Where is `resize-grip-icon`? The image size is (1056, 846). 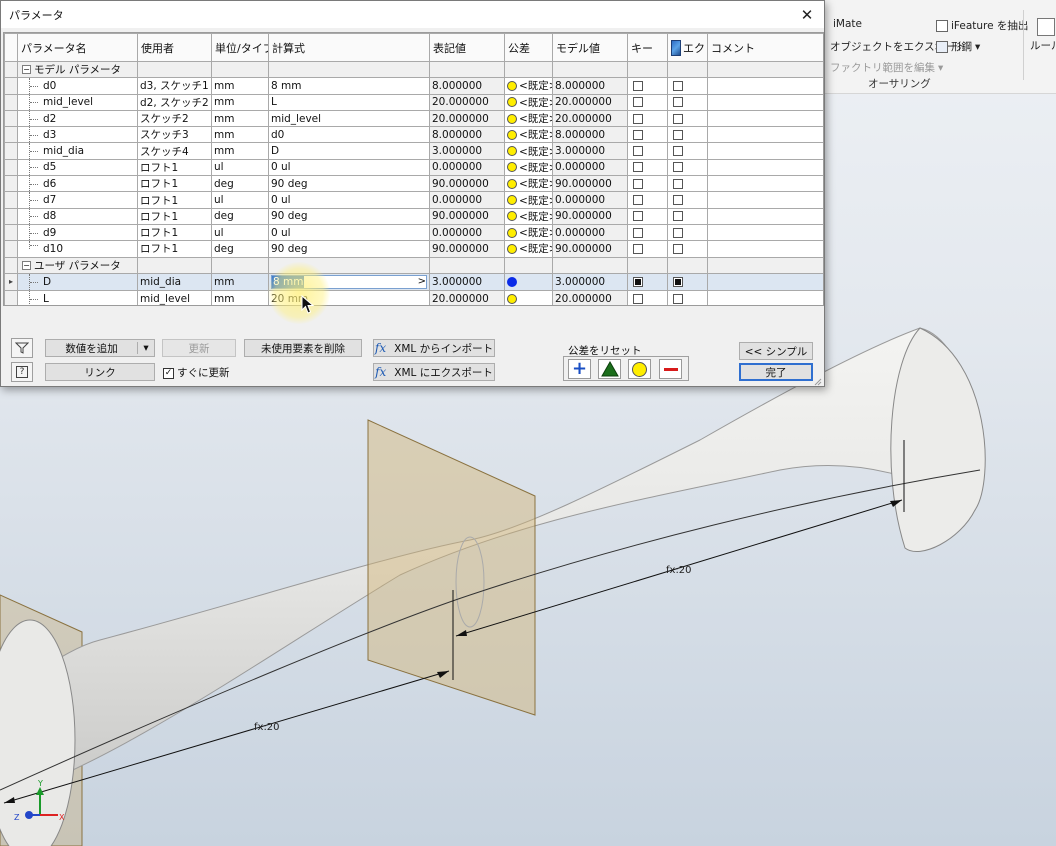
resize-grip-icon is located at coordinates (818, 381).